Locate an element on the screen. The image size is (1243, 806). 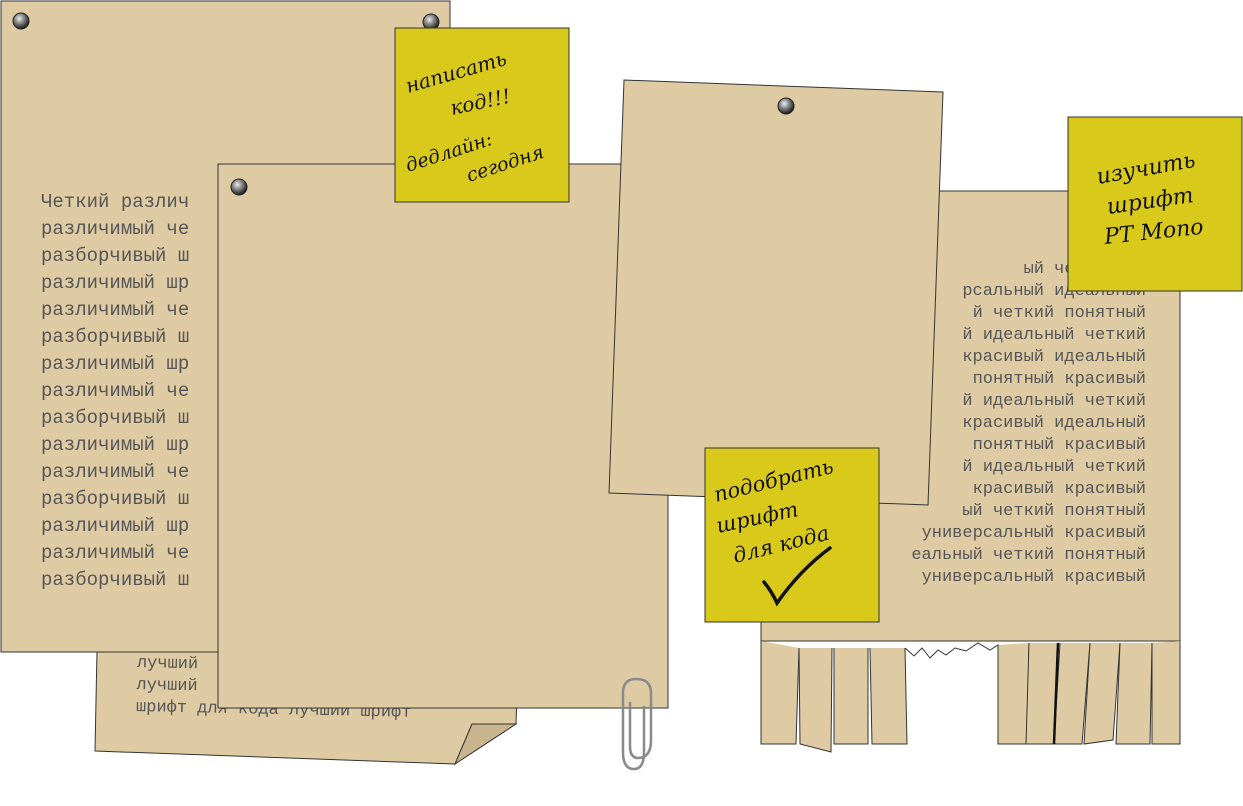
tear-off-strips is located at coordinates (970, 697).